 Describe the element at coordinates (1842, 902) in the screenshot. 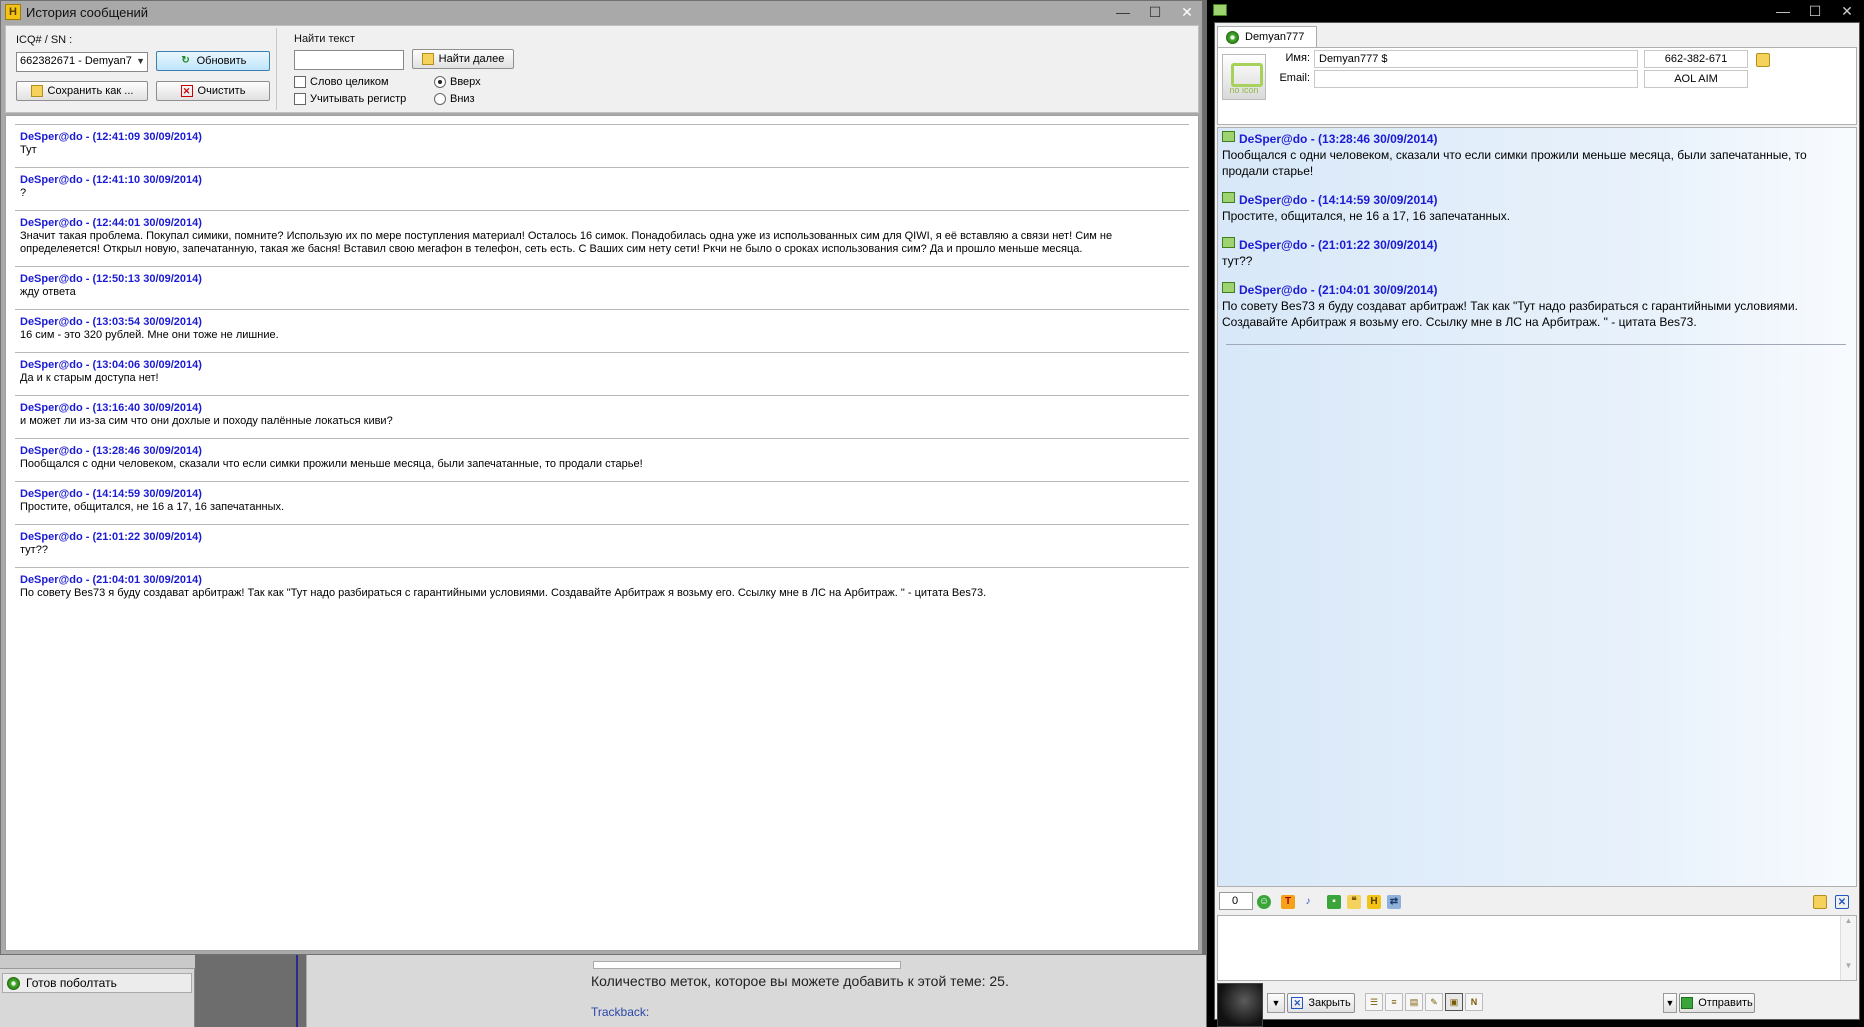

I see `close-tab-icon: ✕` at that location.